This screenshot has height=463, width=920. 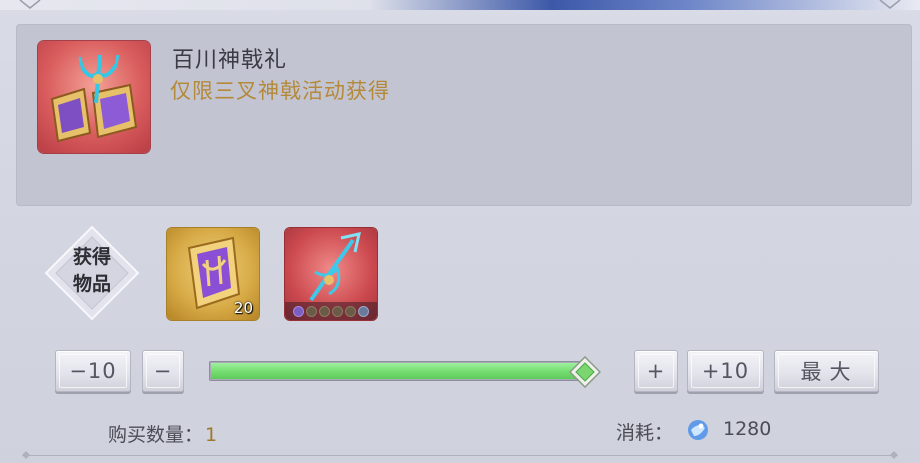 What do you see at coordinates (331, 311) in the screenshot?
I see `star-rating-dots` at bounding box center [331, 311].